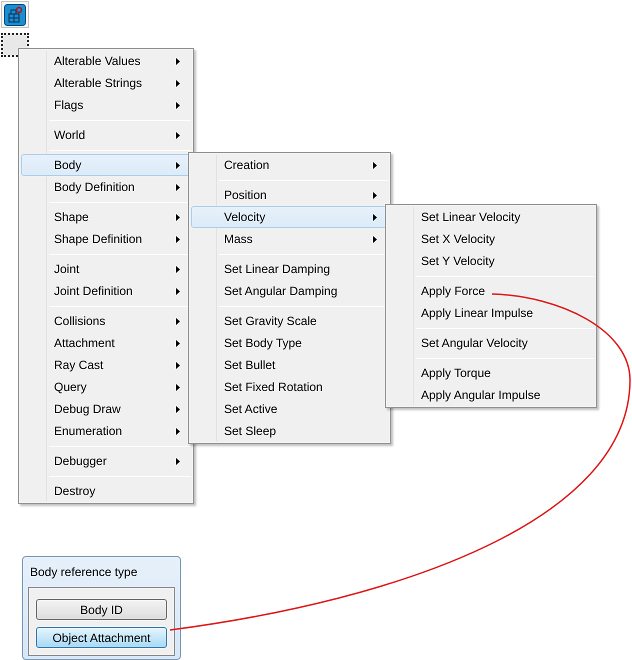 This screenshot has width=632, height=660. I want to click on menu-item: Set Angular Damping, so click(289, 291).